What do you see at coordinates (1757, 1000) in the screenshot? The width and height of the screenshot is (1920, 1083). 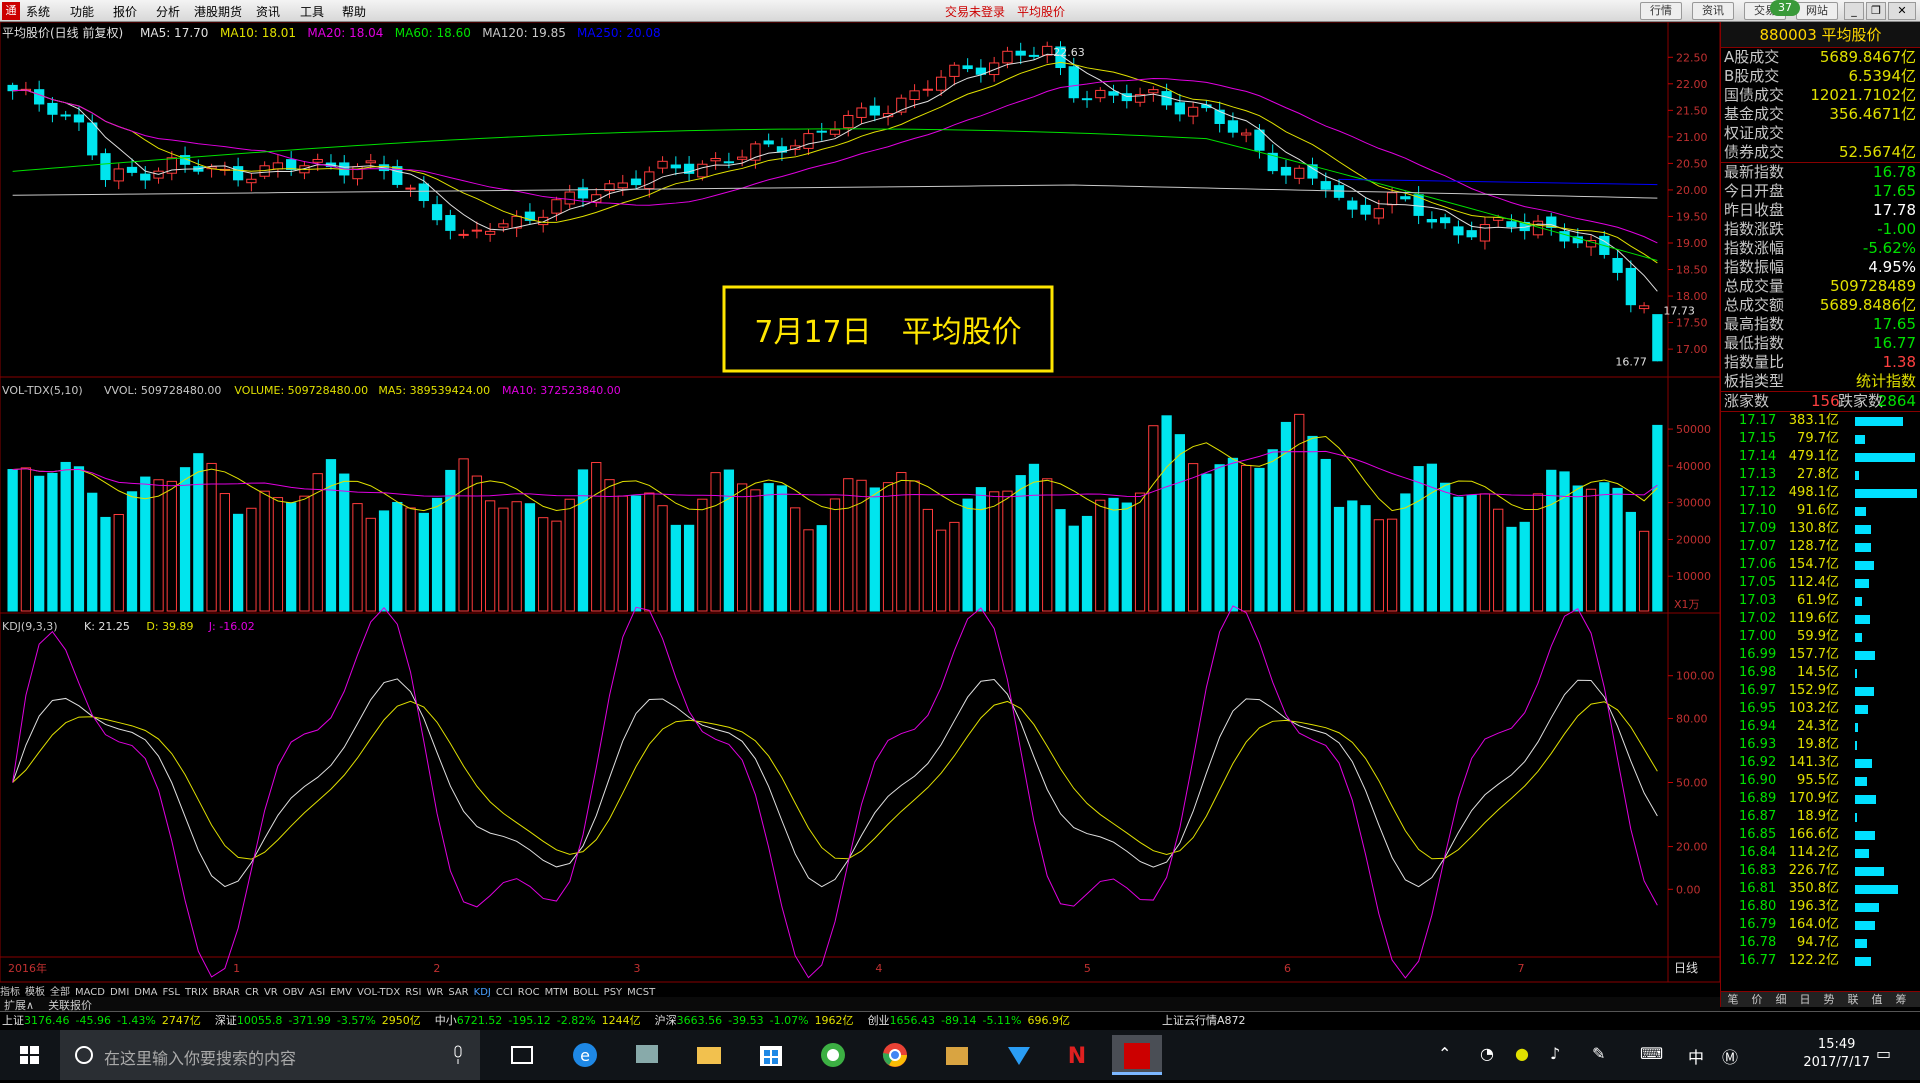 I see `tab-price: 价` at bounding box center [1757, 1000].